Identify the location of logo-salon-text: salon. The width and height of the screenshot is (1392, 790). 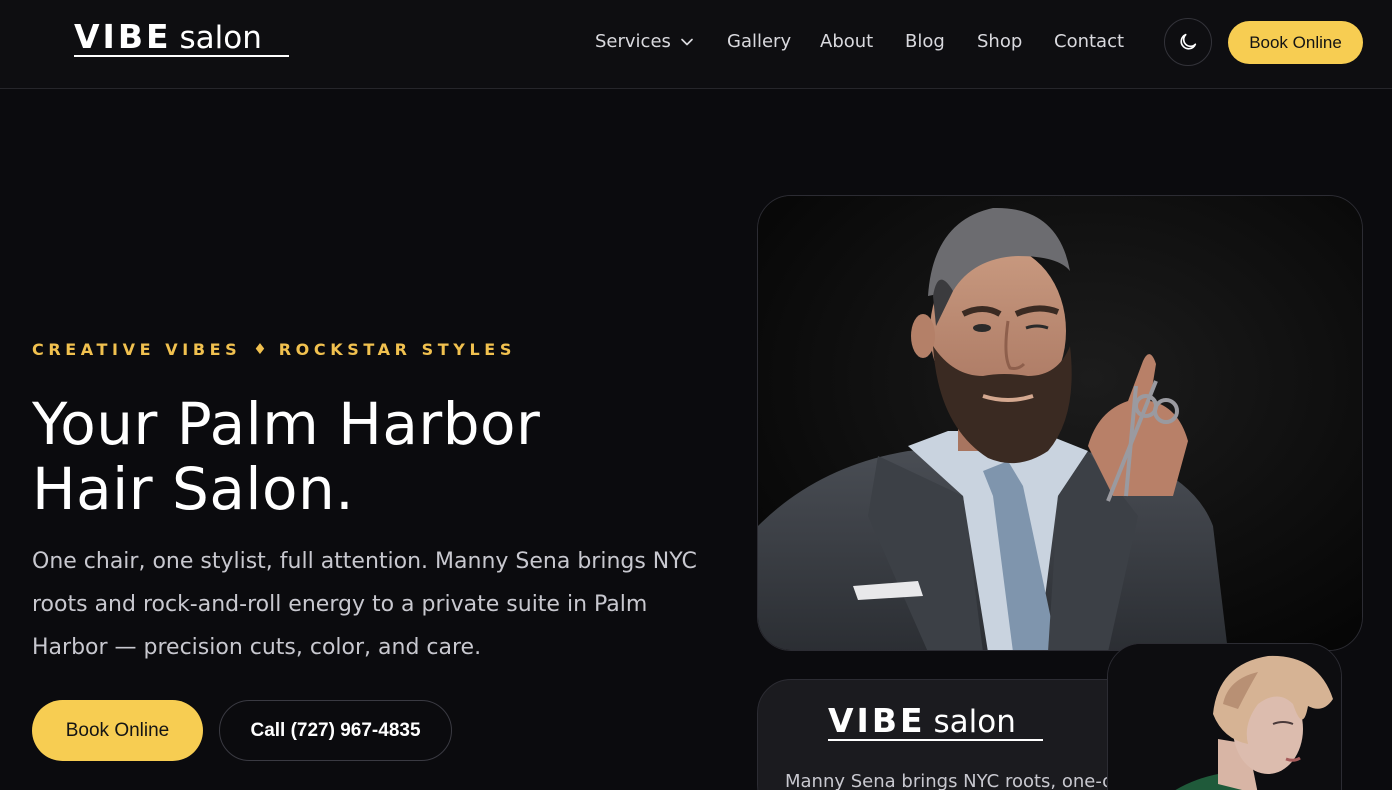
(220, 38).